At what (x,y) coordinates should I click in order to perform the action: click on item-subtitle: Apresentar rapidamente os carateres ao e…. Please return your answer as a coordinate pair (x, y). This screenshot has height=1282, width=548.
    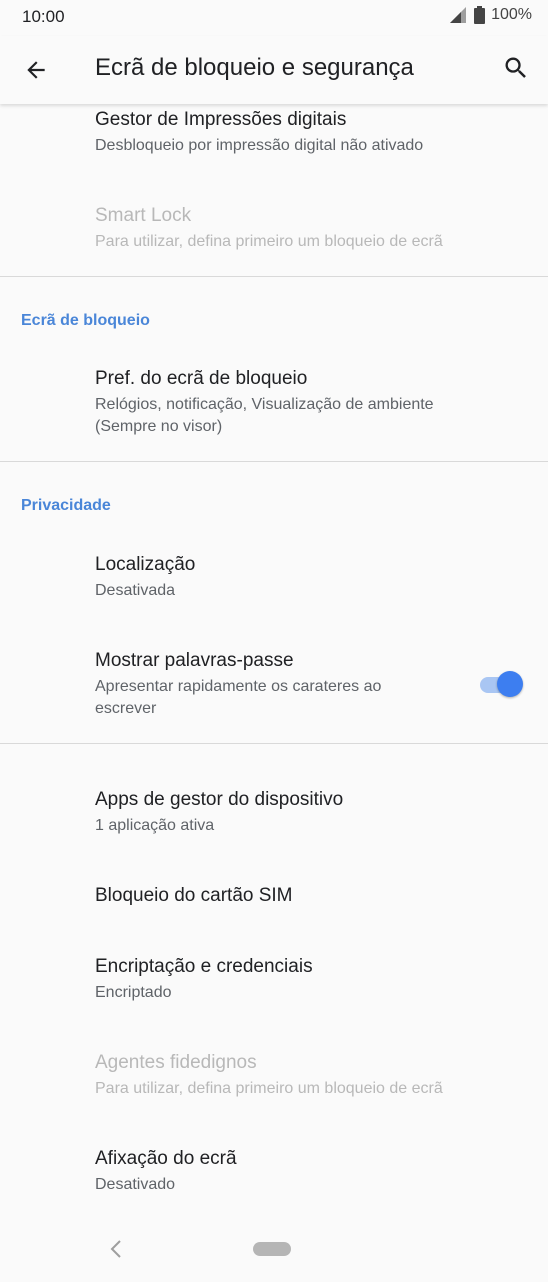
    Looking at the image, I should click on (280, 698).